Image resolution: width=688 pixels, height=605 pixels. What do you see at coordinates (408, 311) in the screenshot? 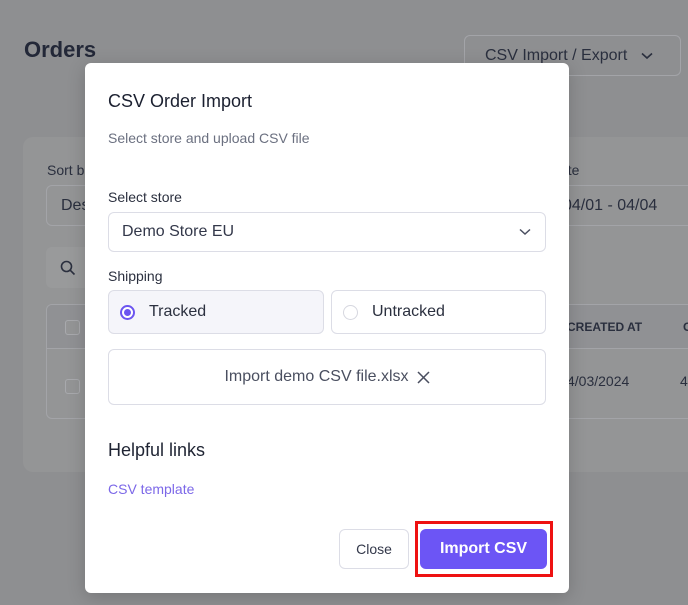
I see `shipping-option-label: Untracked` at bounding box center [408, 311].